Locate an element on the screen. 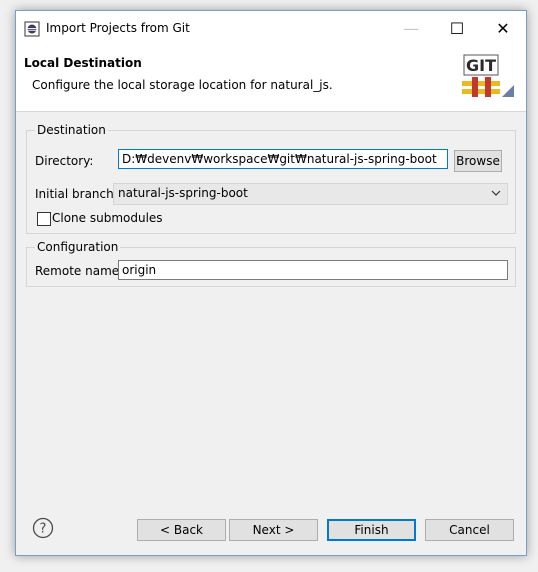  minimize-button: — is located at coordinates (411, 29).